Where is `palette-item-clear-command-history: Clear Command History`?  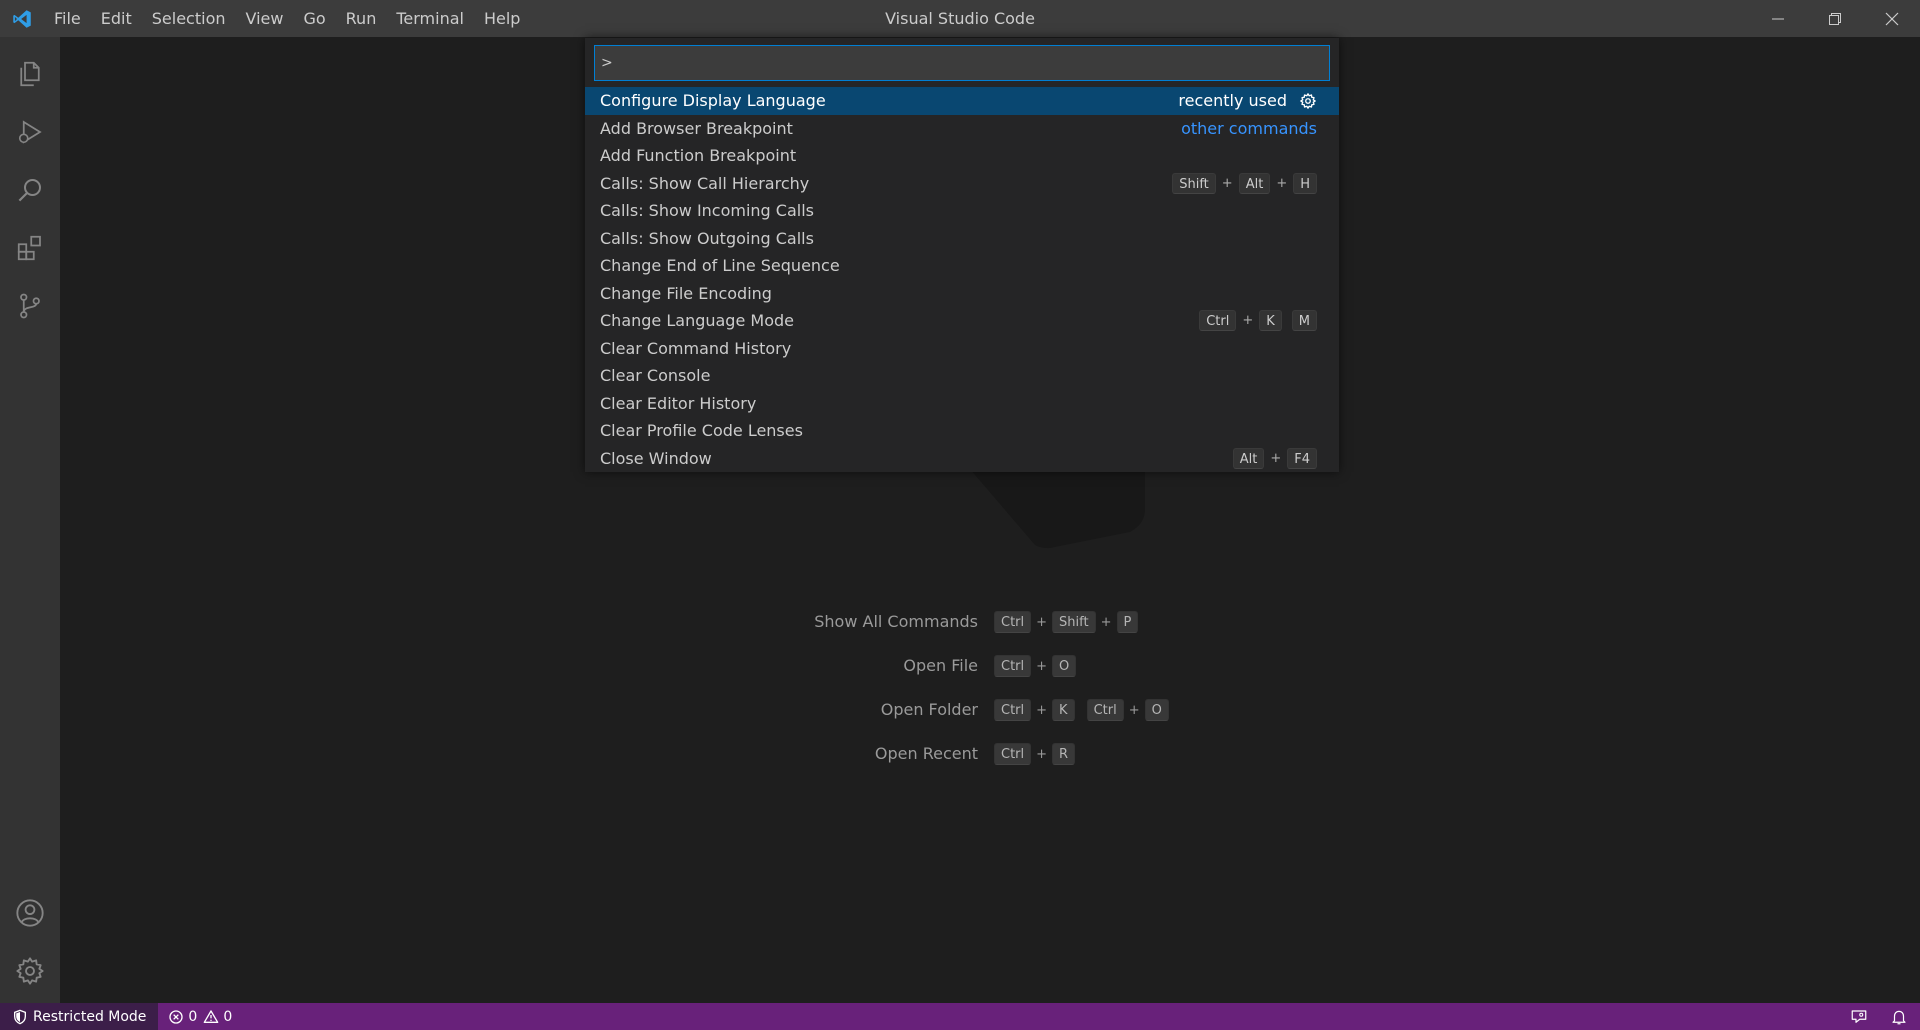 palette-item-clear-command-history: Clear Command History is located at coordinates (962, 349).